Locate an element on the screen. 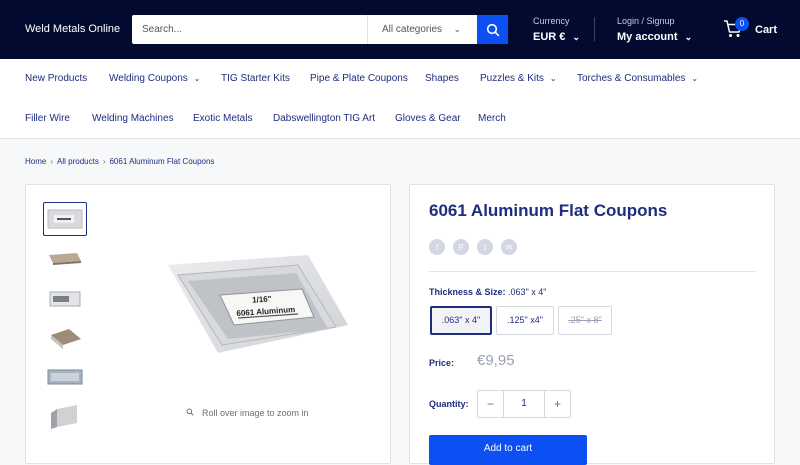  nav-item-welding-machines: Welding Machines is located at coordinates (133, 118).